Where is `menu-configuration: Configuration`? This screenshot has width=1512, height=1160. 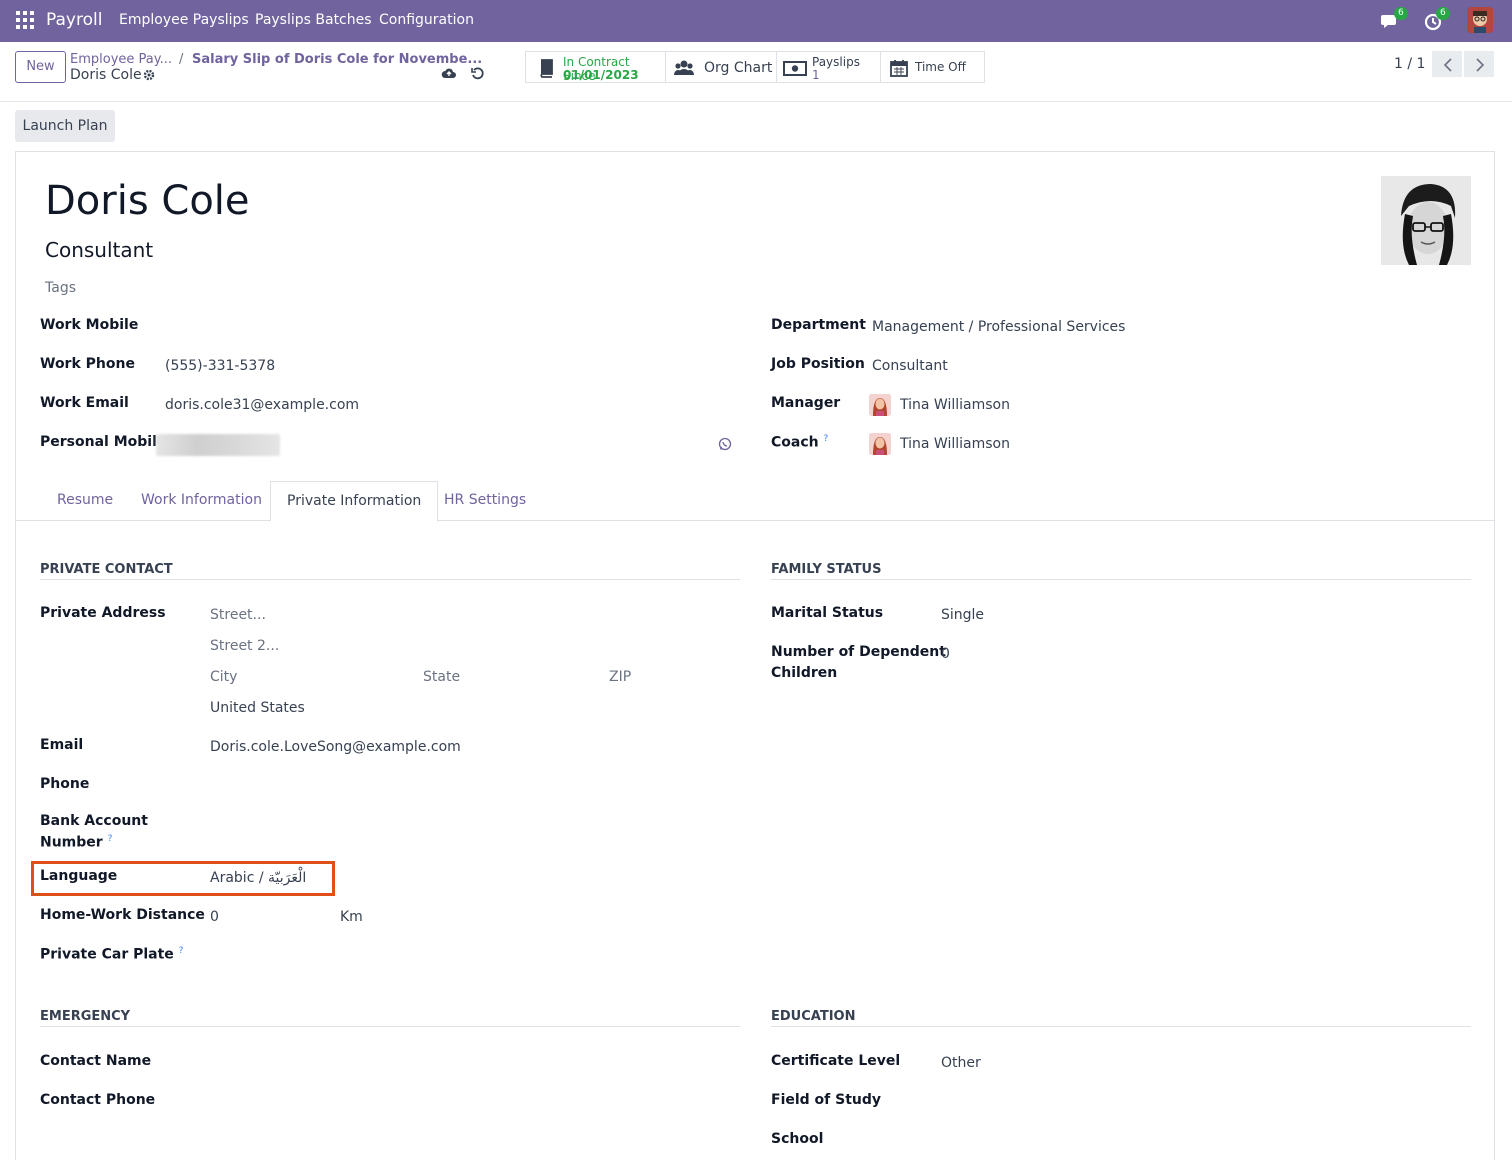
menu-configuration: Configuration is located at coordinates (426, 20).